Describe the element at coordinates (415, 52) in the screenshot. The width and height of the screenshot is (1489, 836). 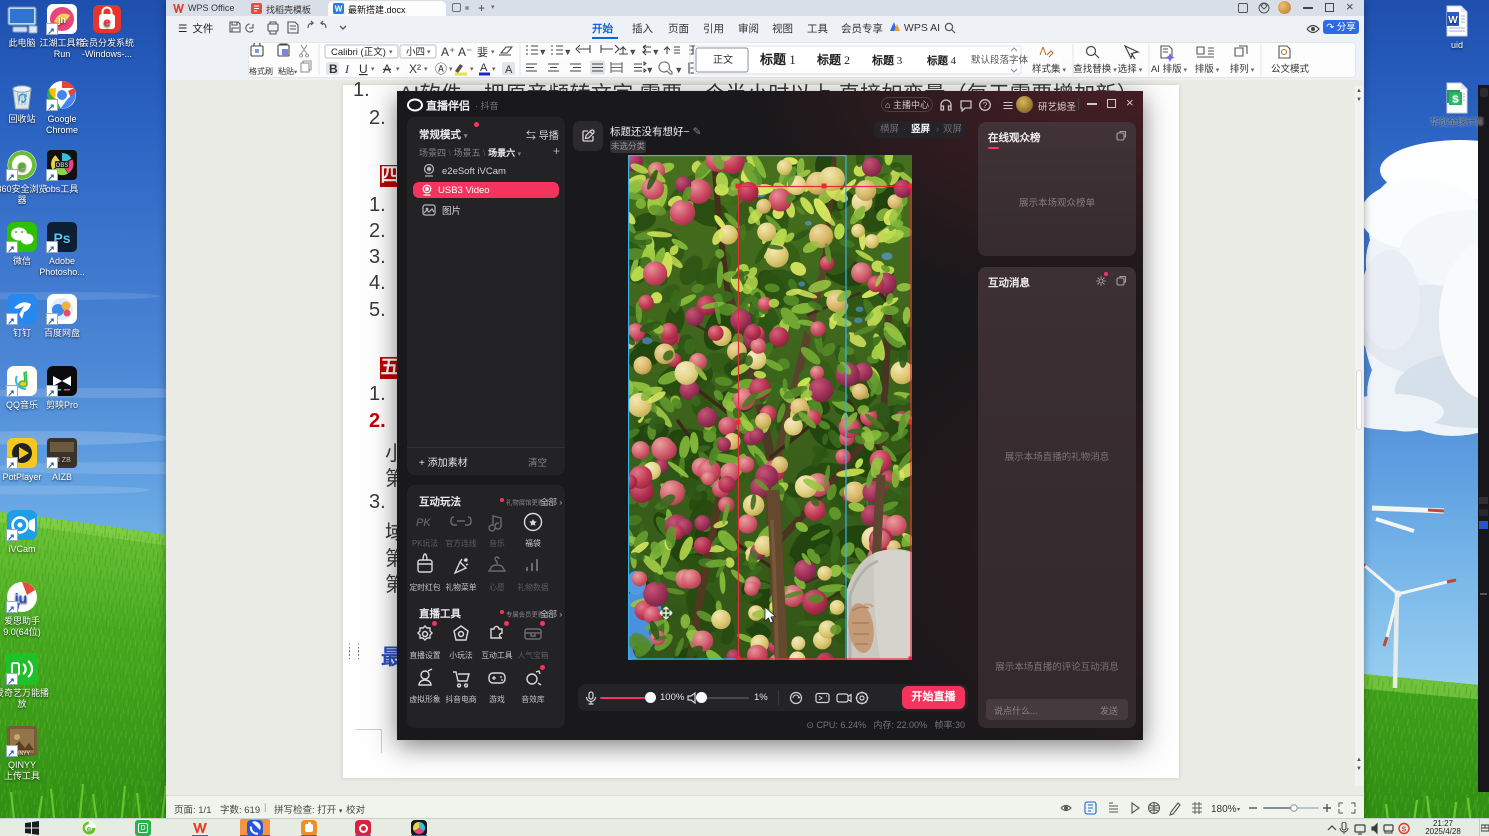
I see `svg-text: 小四` at that location.